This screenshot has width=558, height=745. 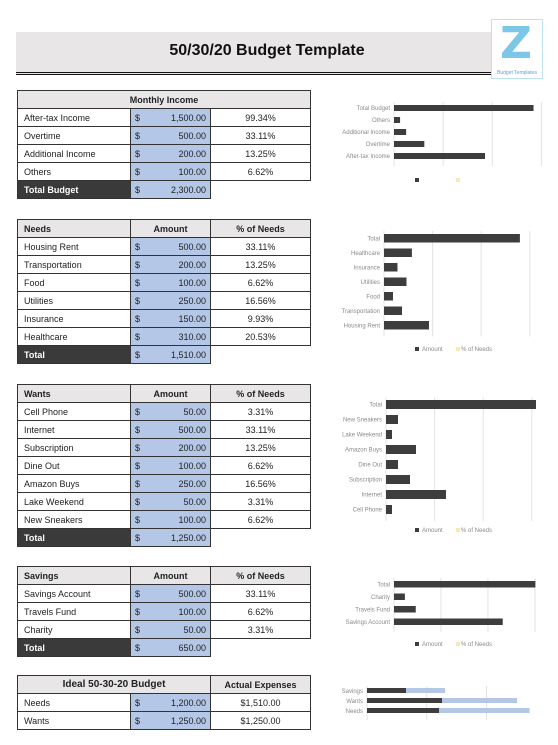 I want to click on total-row: Total Budget $2,300.00, so click(x=164, y=189).